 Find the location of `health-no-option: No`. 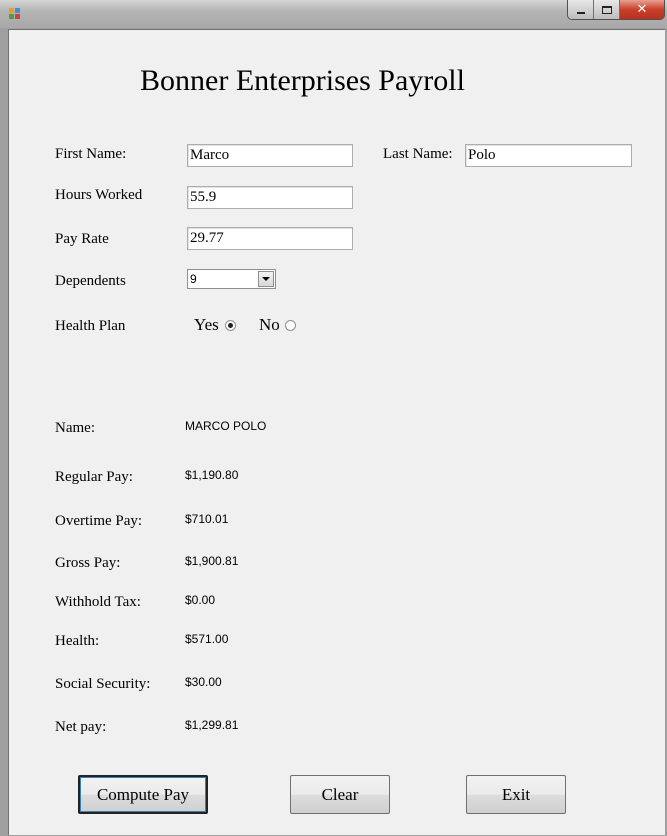

health-no-option: No is located at coordinates (277, 325).